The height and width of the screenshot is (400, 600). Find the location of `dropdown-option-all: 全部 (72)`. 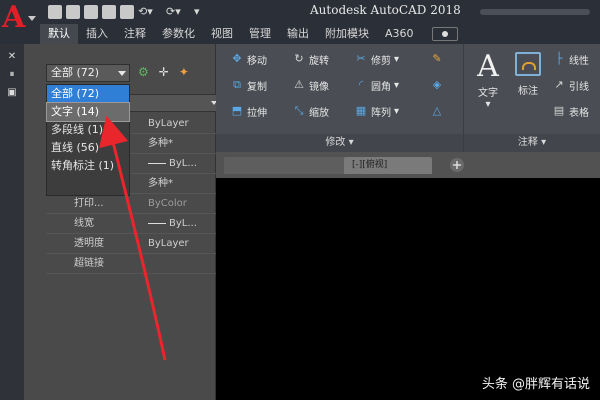

dropdown-option-all: 全部 (72) is located at coordinates (88, 94).